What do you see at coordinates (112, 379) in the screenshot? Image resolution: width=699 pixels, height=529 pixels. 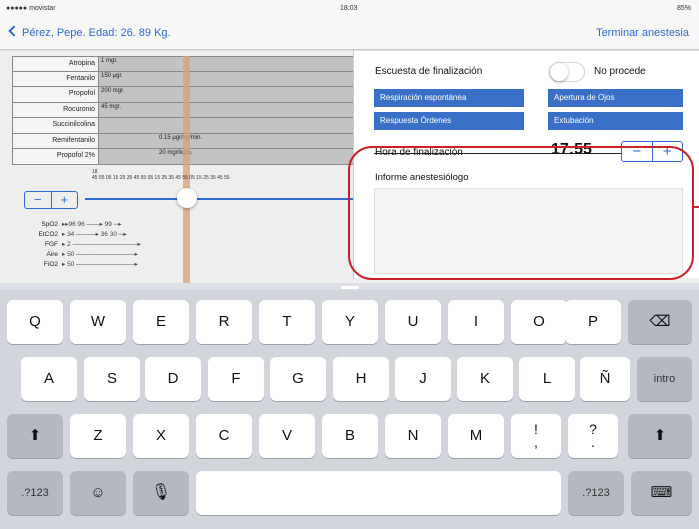 I see `key-s: S` at bounding box center [112, 379].